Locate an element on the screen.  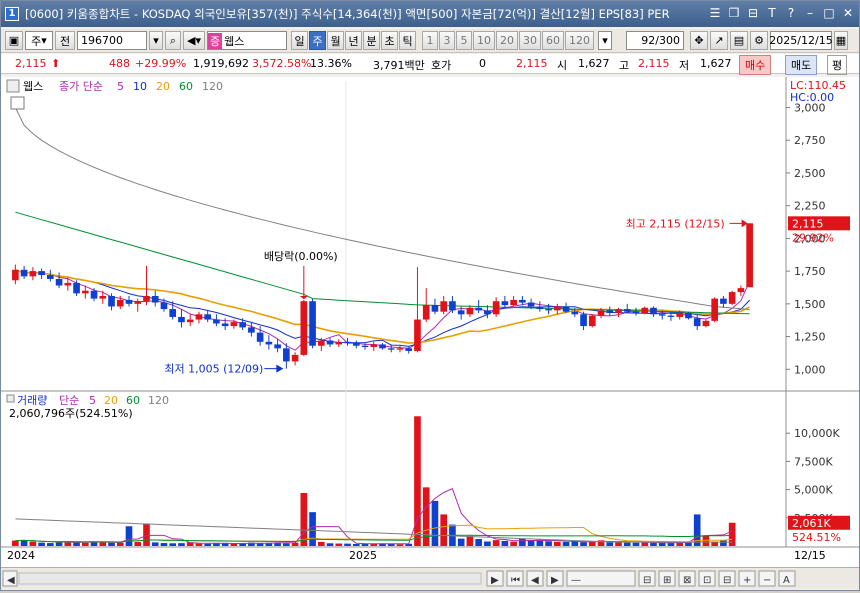
code-dropdown-icon: ▾ is located at coordinates (156, 40).